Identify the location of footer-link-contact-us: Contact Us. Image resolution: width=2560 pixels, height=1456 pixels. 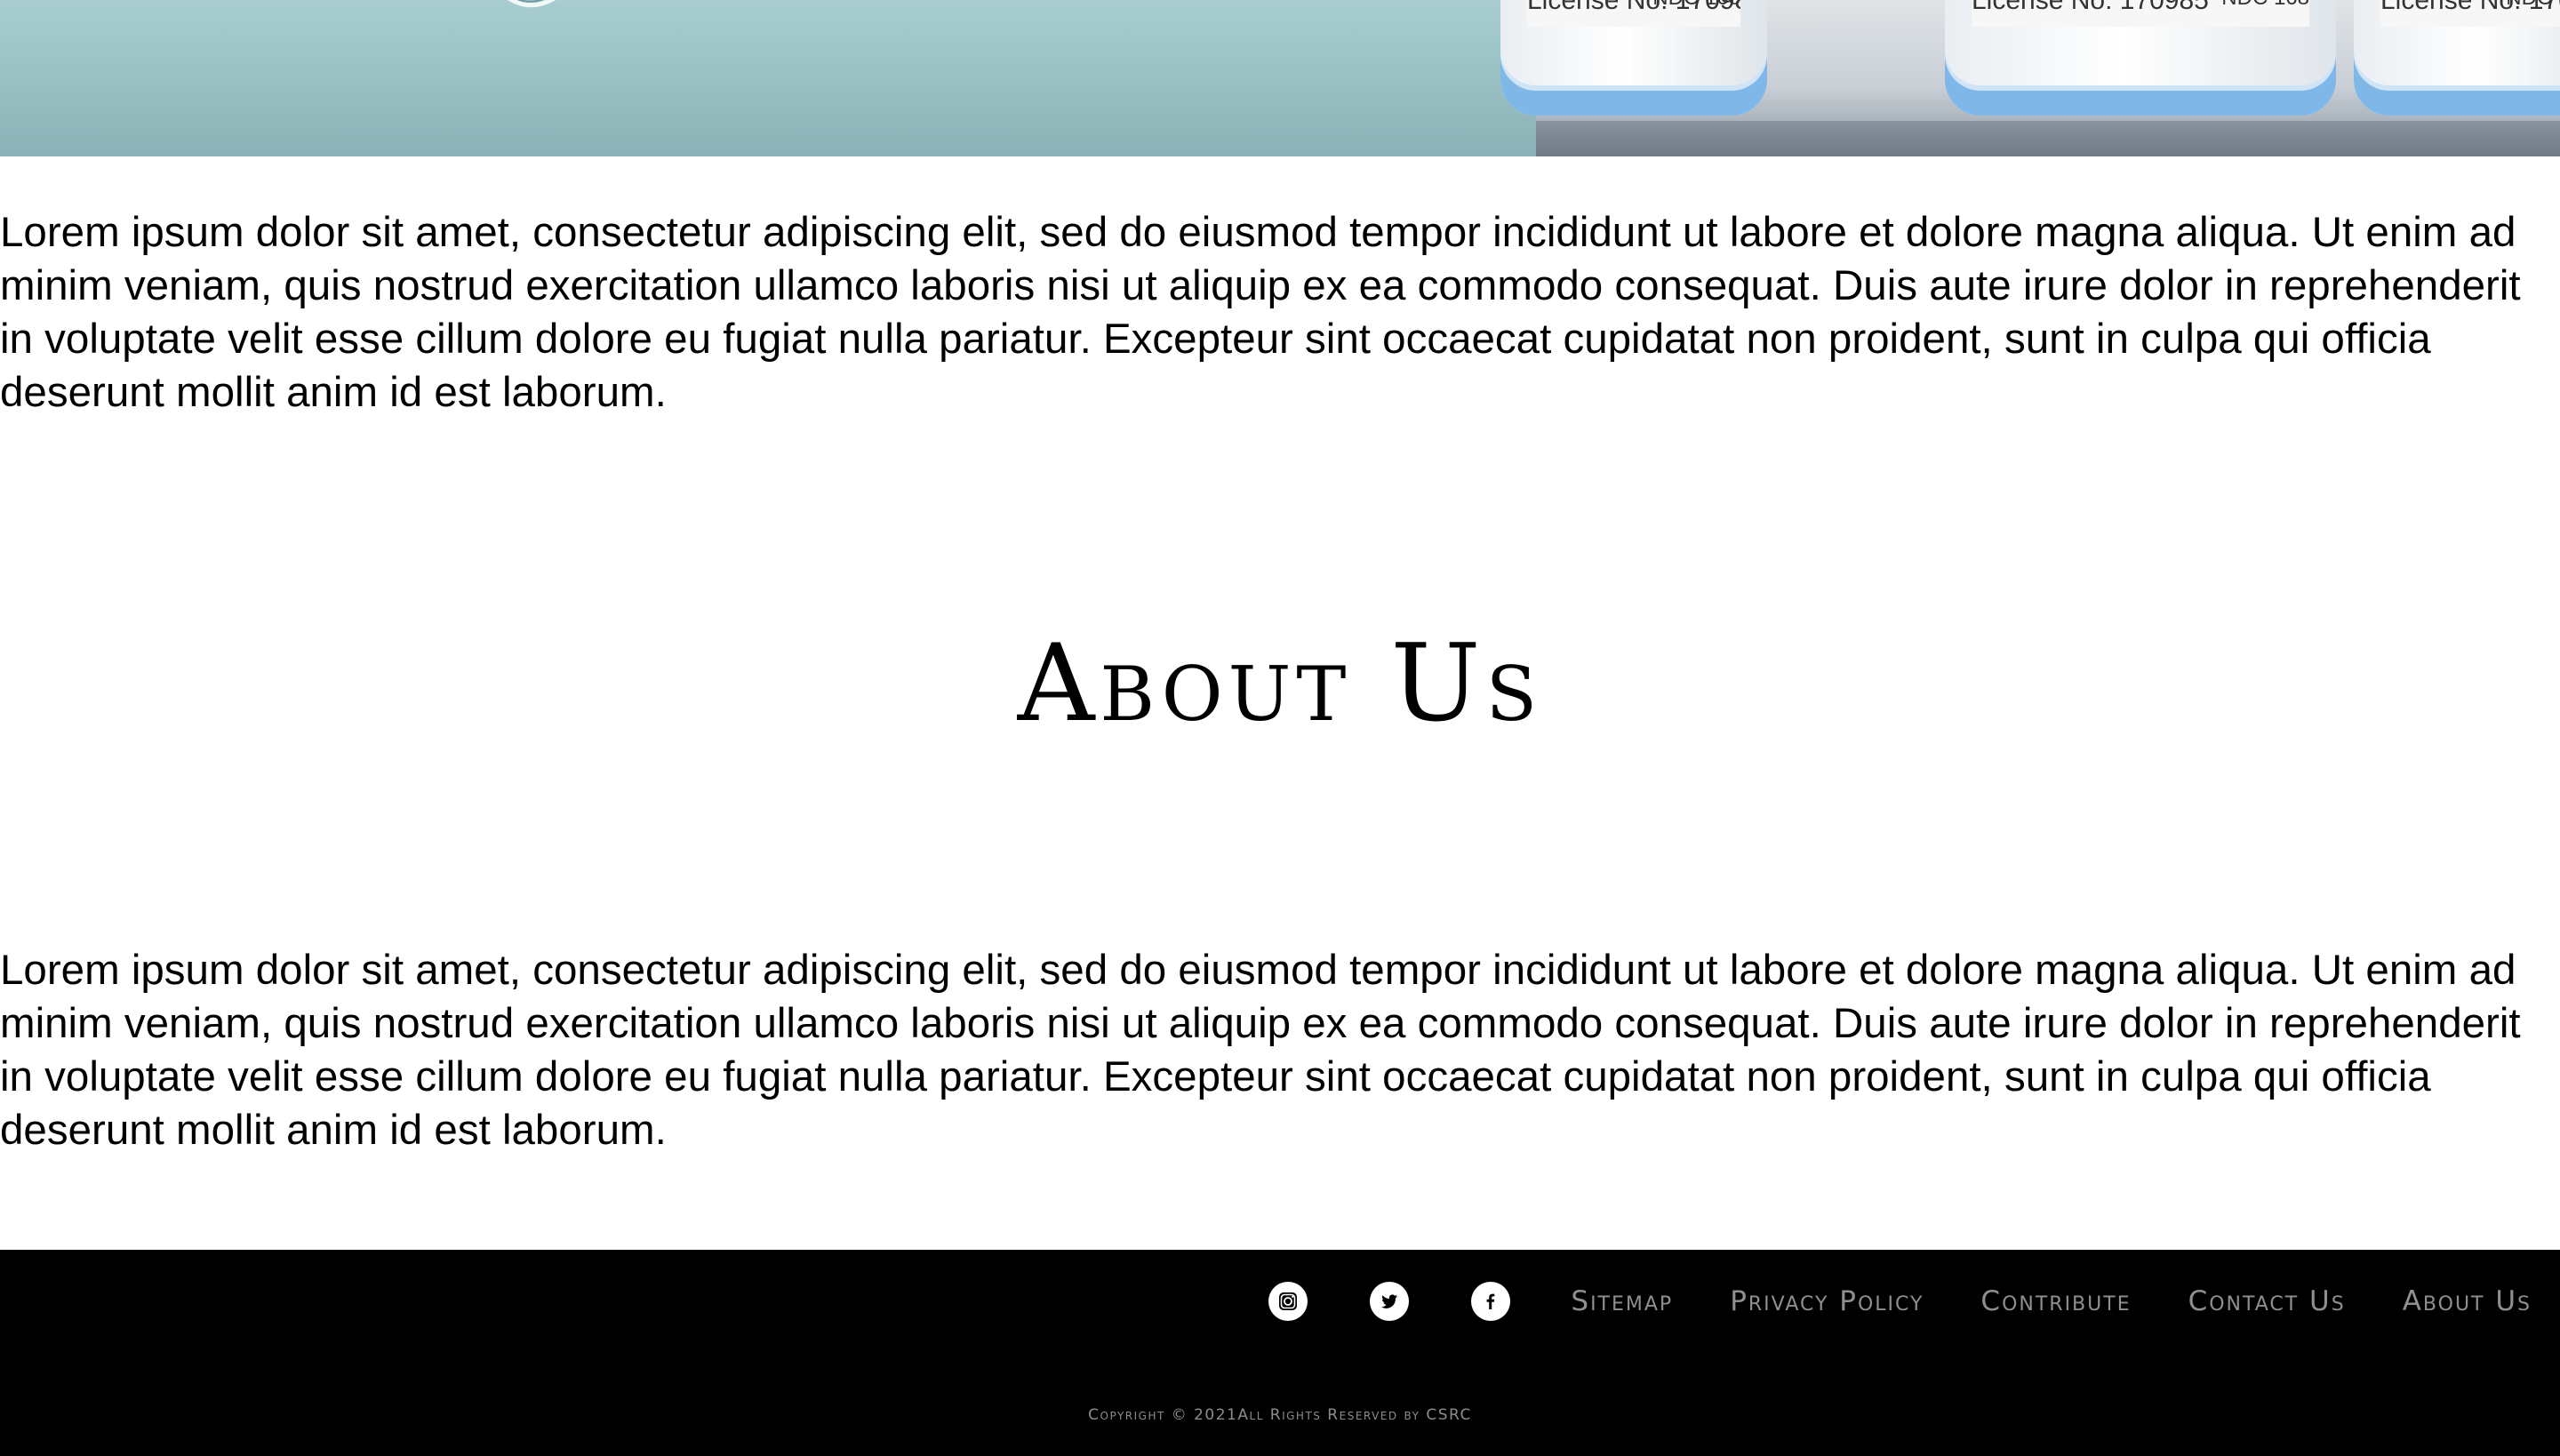
(2267, 1301).